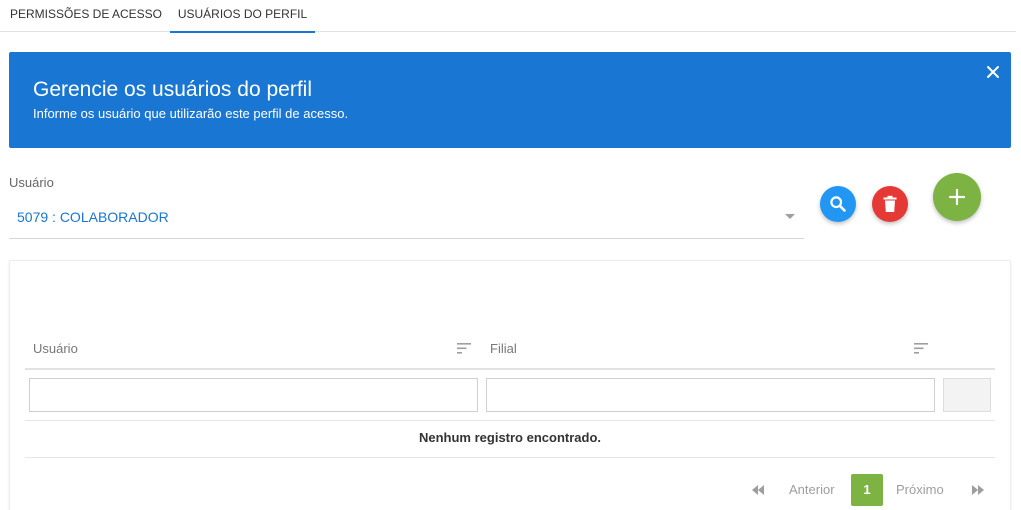  Describe the element at coordinates (790, 216) in the screenshot. I see `chevron-down-icon` at that location.